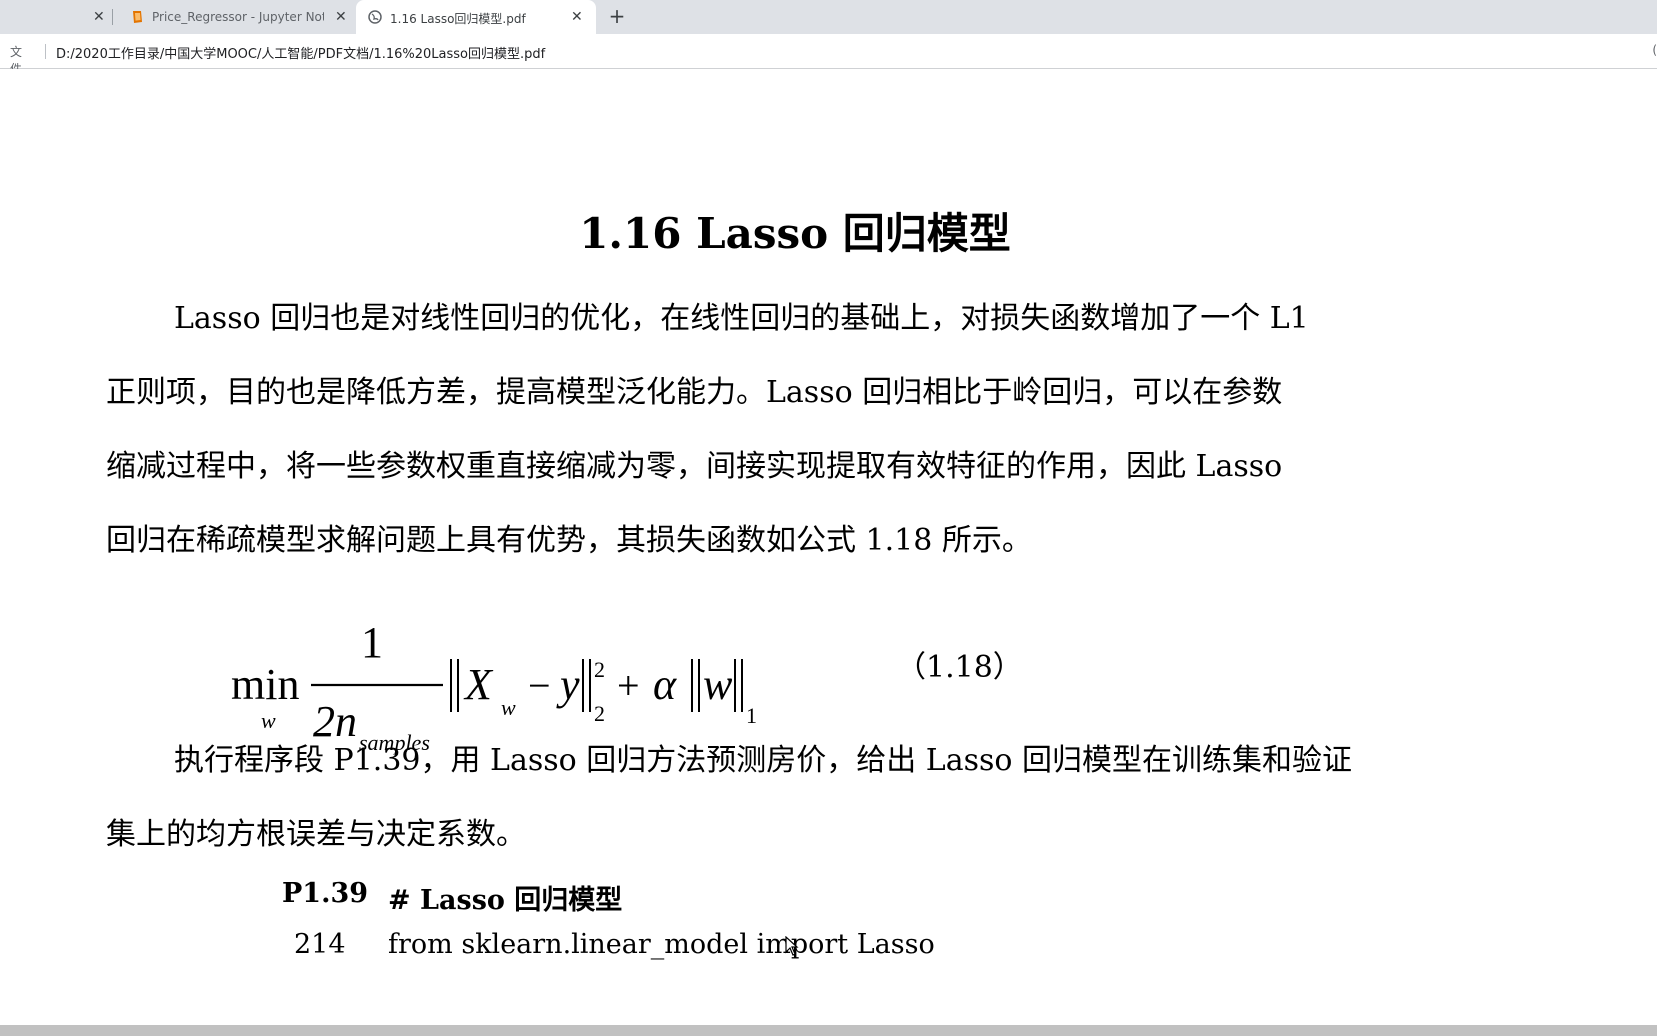  What do you see at coordinates (628, 685) in the screenshot?
I see `formula-plus: +` at bounding box center [628, 685].